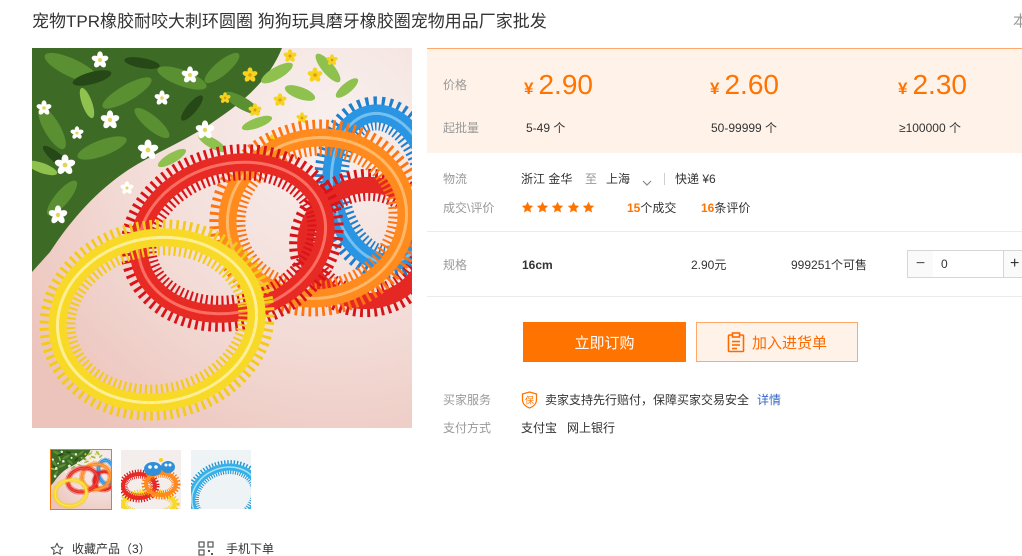  What do you see at coordinates (658, 208) in the screenshot?
I see `deal-count-suffix: 个成交` at bounding box center [658, 208].